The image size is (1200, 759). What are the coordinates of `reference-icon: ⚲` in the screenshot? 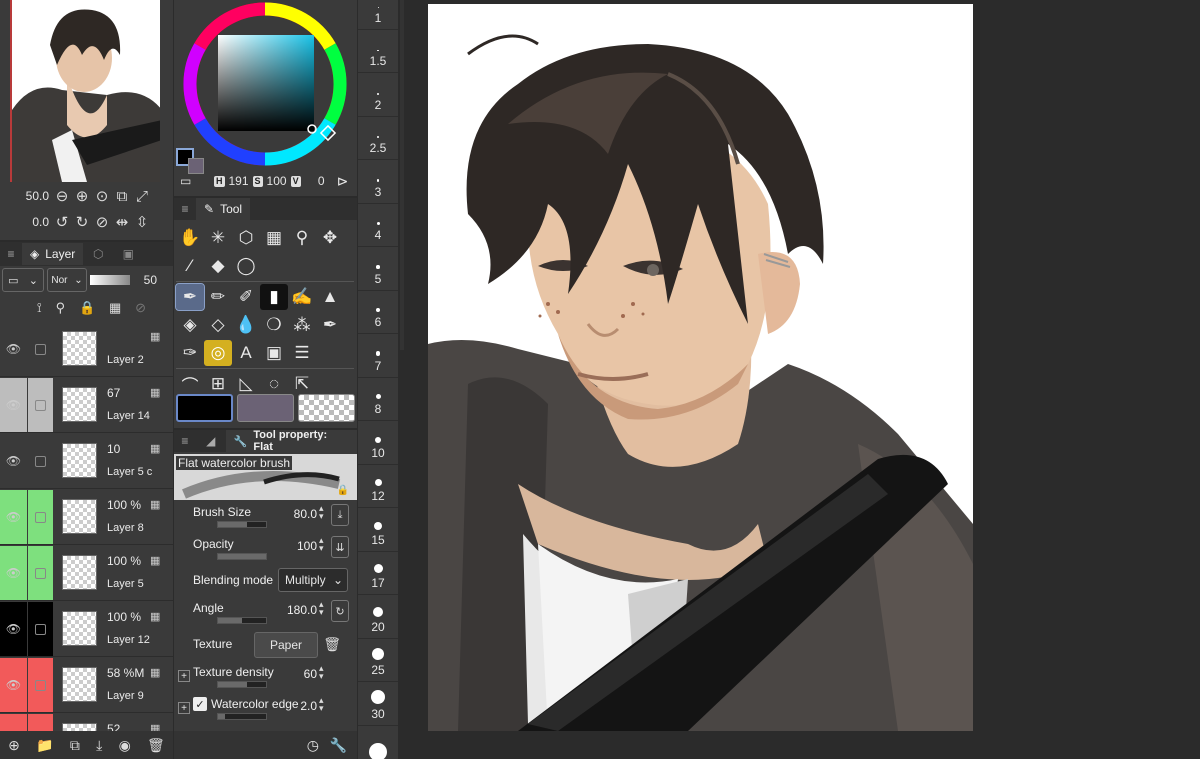 It's located at (61, 308).